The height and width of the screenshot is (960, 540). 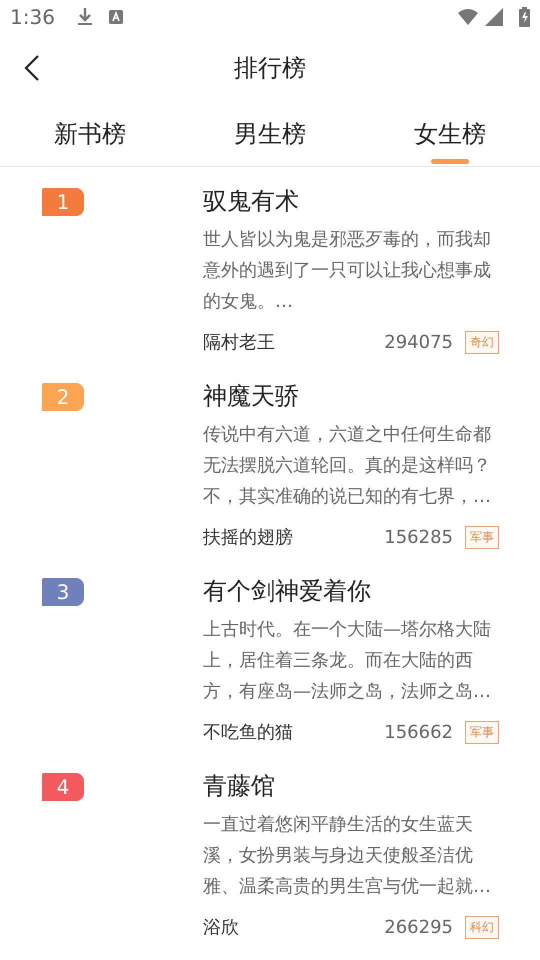 I want to click on author-name: 浴欣, so click(x=221, y=927).